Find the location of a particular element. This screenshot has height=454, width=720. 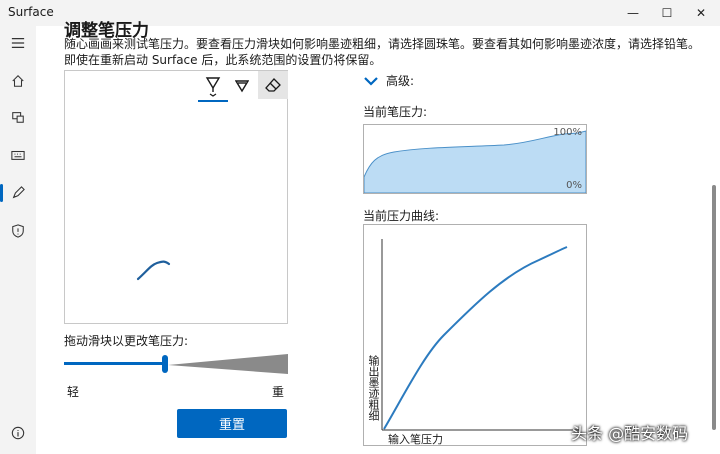

slider-thumb is located at coordinates (165, 364).